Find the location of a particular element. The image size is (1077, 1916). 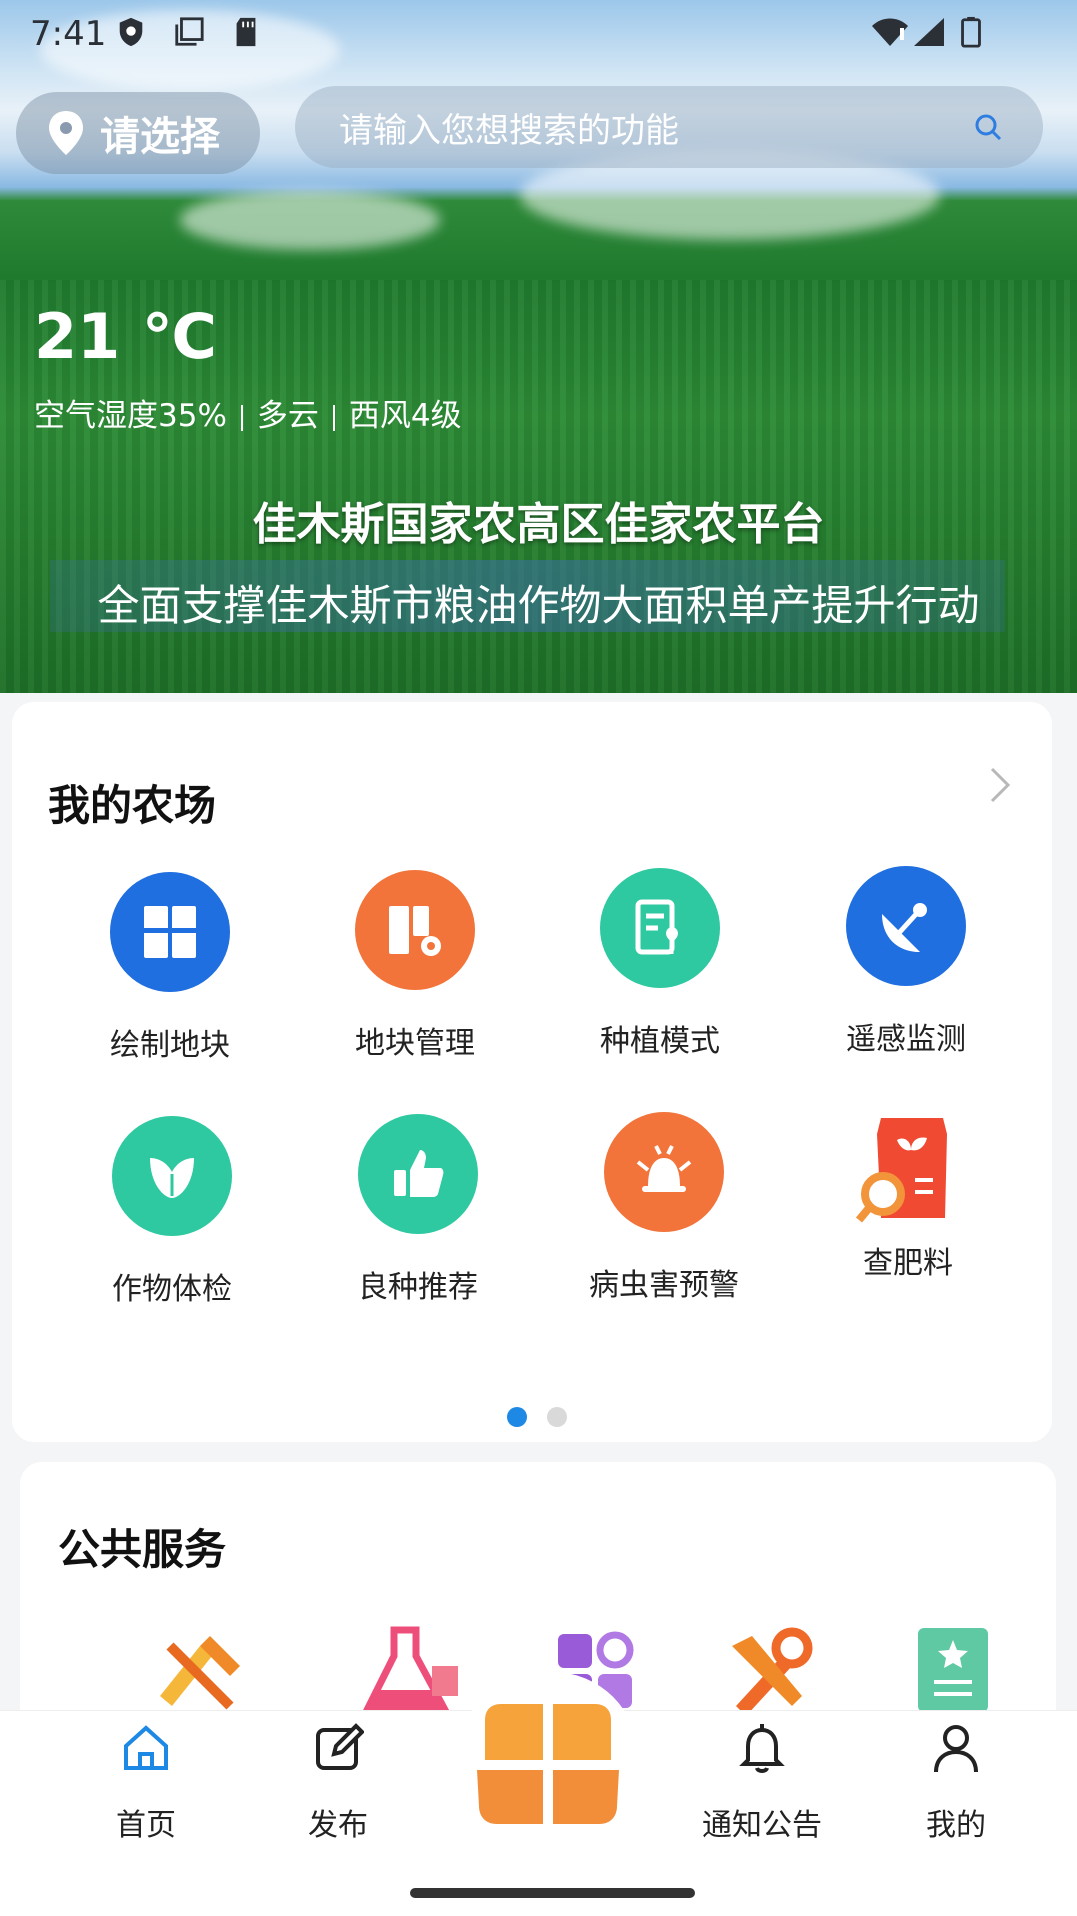

grid-item-label: 地块管理 is located at coordinates (415, 1043).